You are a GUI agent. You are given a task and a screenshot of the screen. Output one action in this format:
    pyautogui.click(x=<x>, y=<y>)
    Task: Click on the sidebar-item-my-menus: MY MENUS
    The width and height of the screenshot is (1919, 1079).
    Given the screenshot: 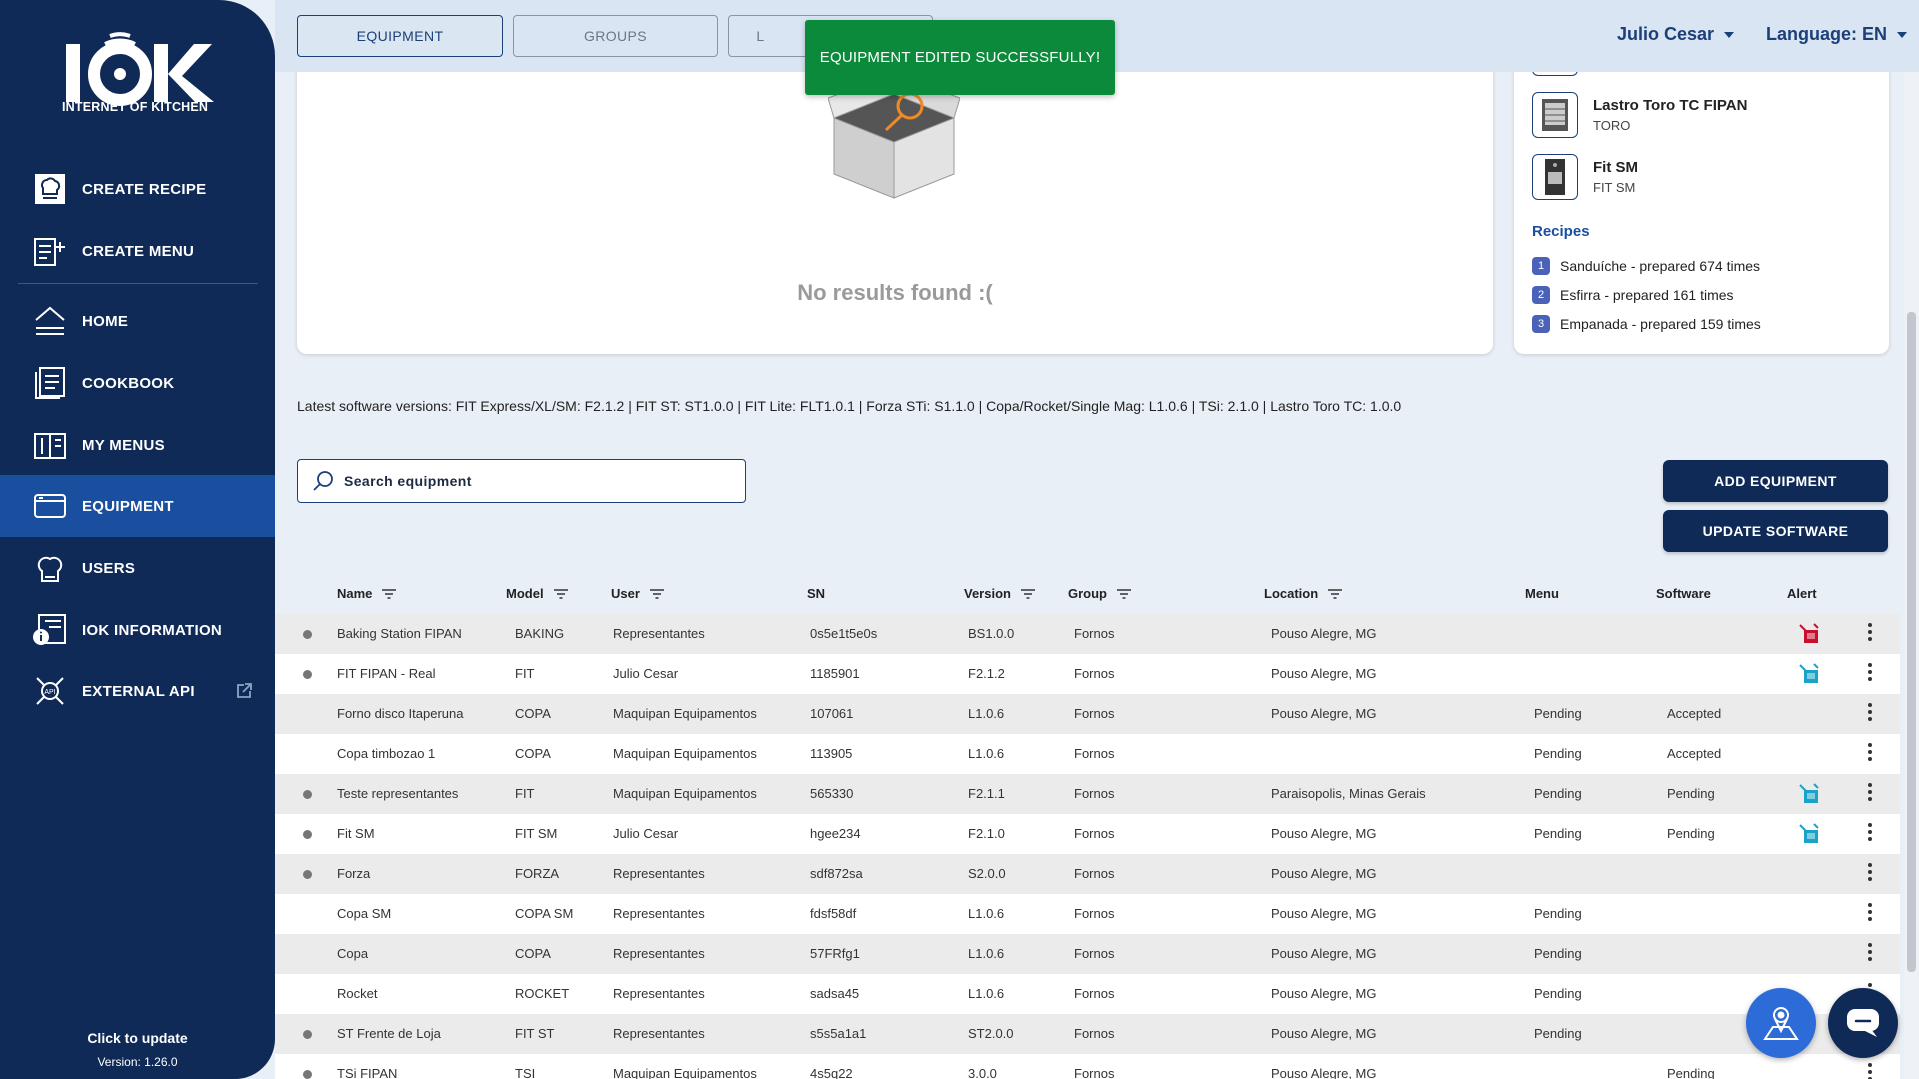 What is the action you would take?
    pyautogui.click(x=137, y=445)
    